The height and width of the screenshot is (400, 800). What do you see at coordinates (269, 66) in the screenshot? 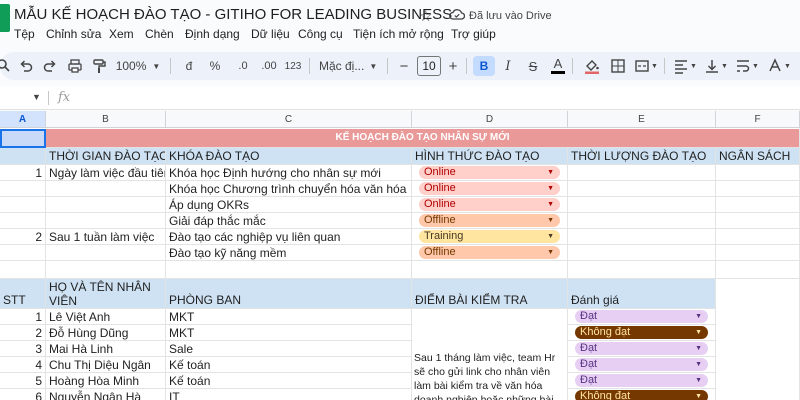
I see `increase-decimal-button: .00` at bounding box center [269, 66].